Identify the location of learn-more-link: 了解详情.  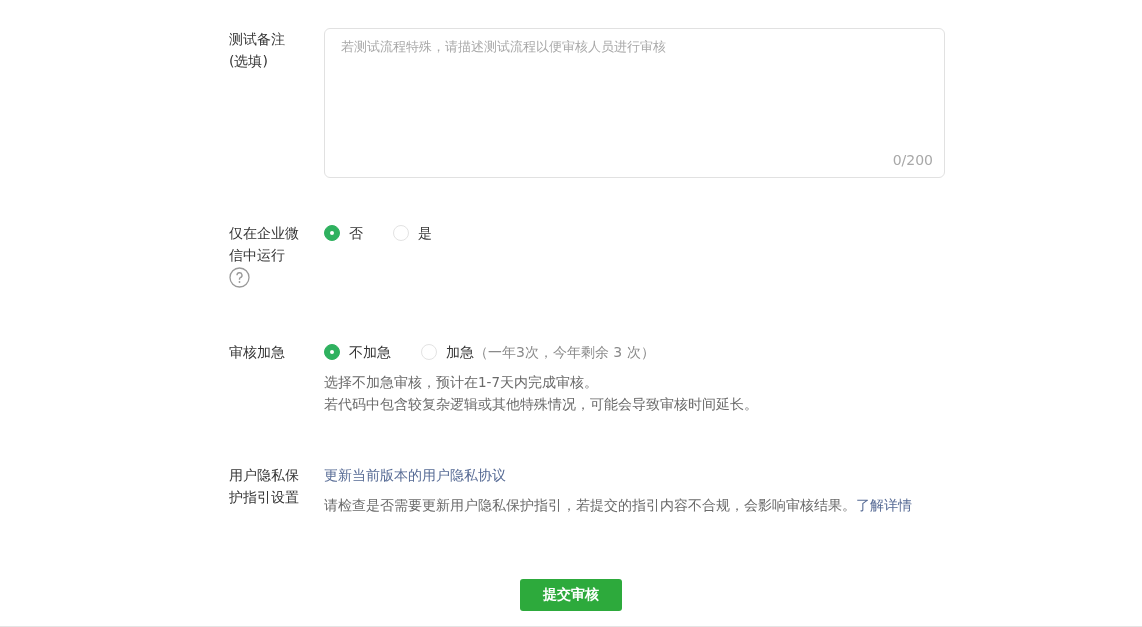
(884, 505).